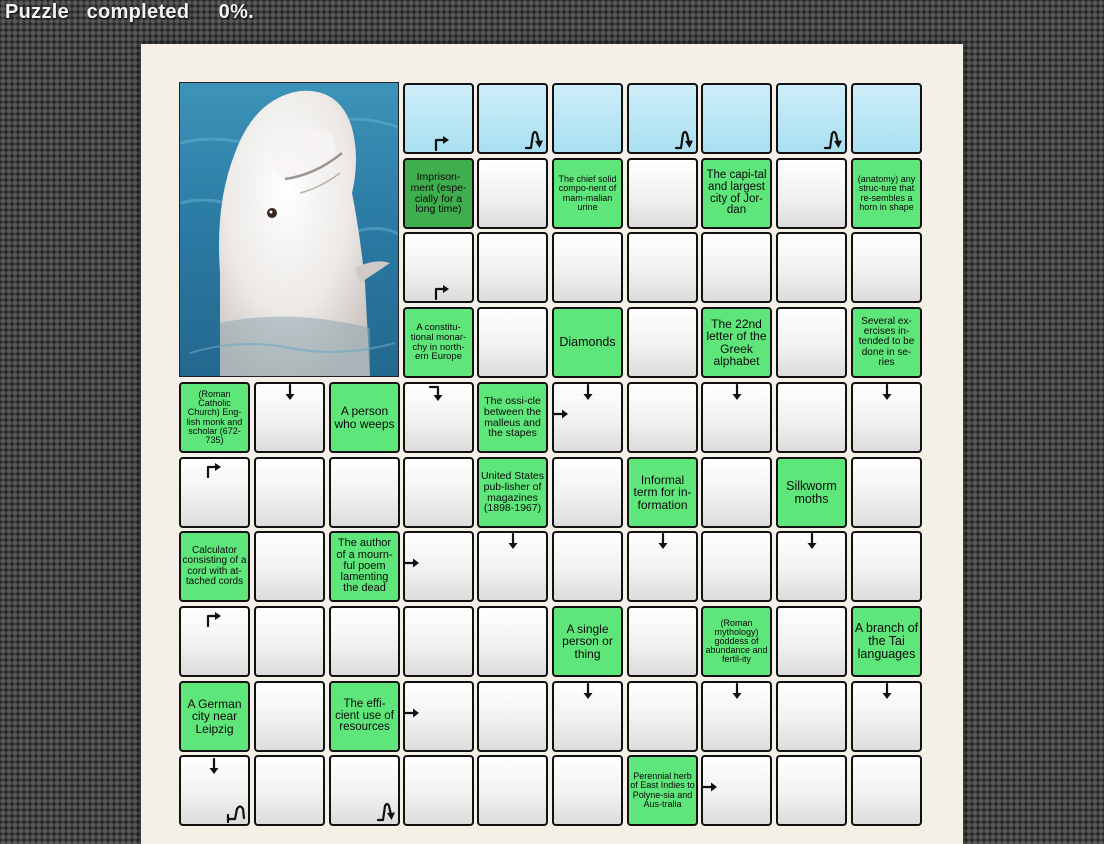 This screenshot has height=844, width=1104. I want to click on clue-cell: The effi-cient use of resources, so click(364, 716).